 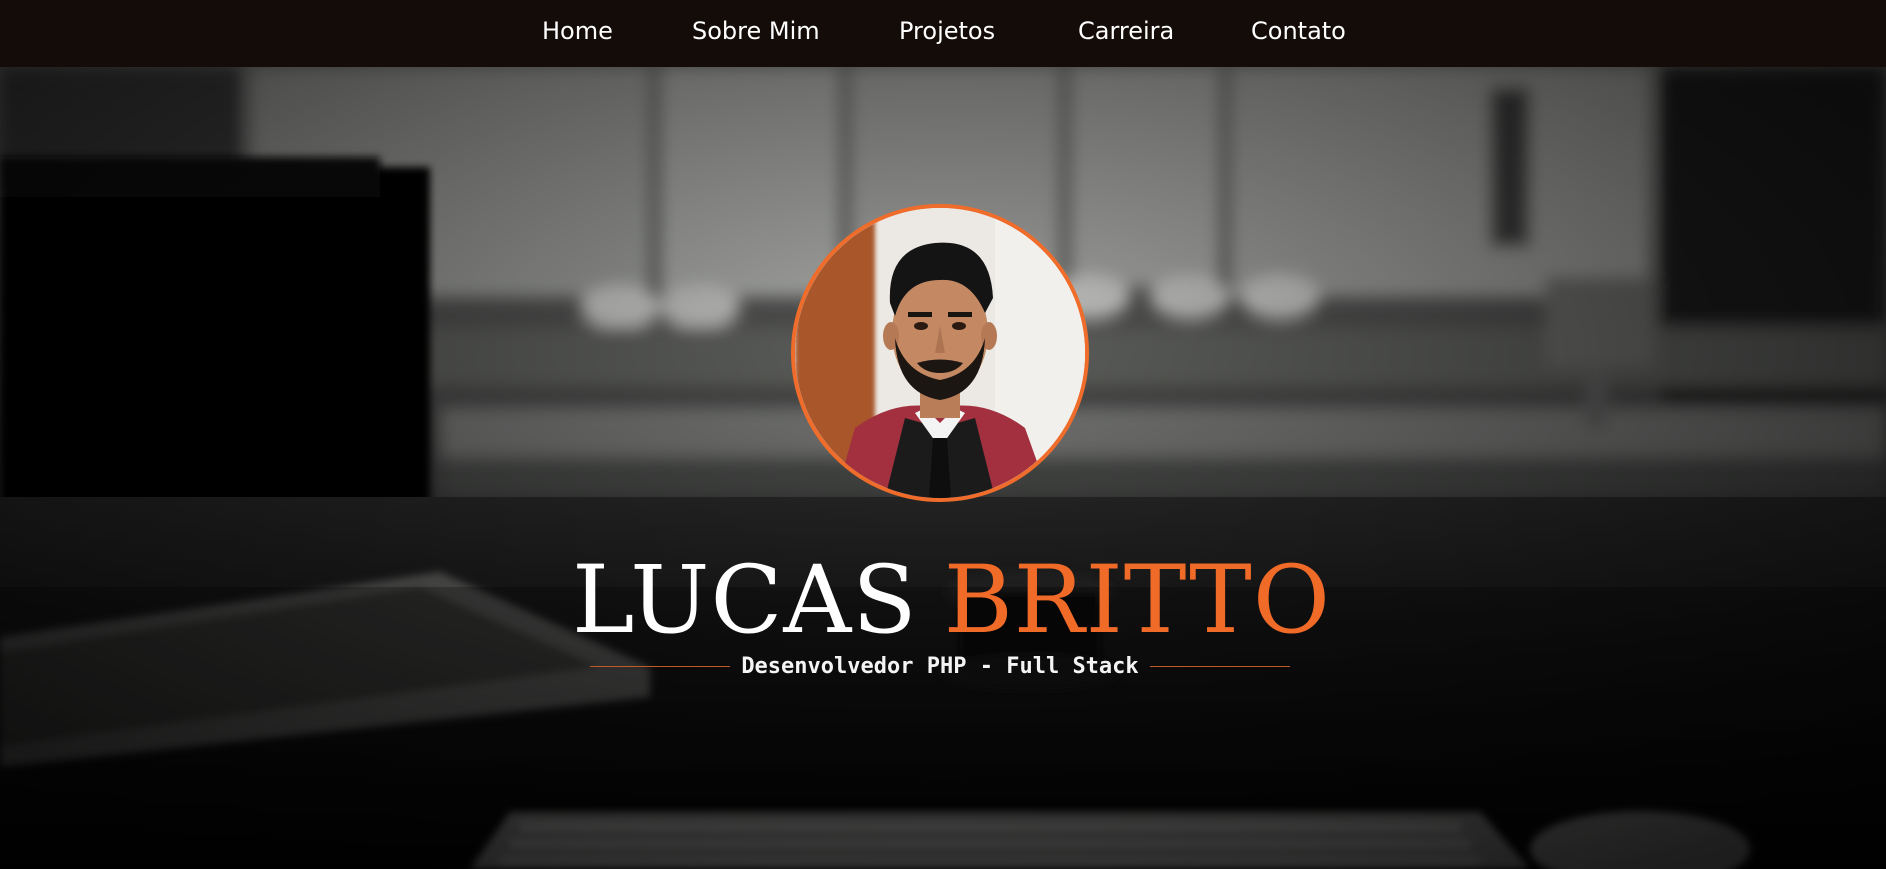 What do you see at coordinates (745, 600) in the screenshot?
I see `hero-first-name: LUCAS` at bounding box center [745, 600].